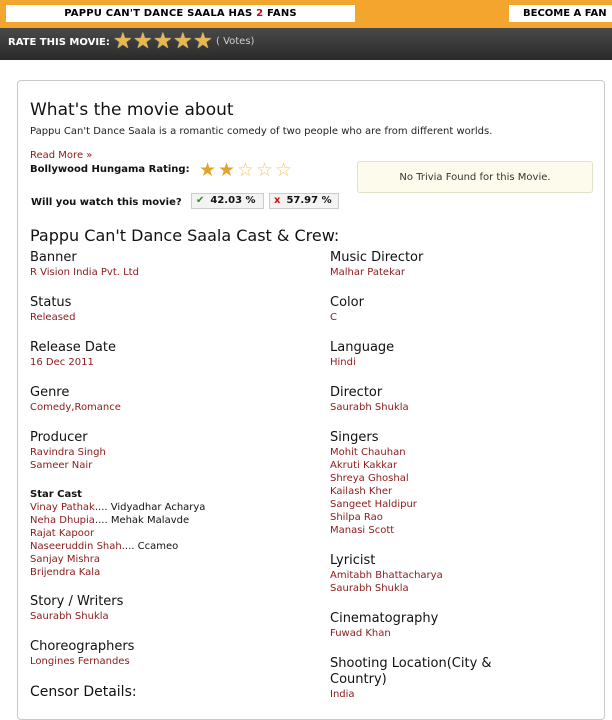 The image size is (612, 720). What do you see at coordinates (52, 309) in the screenshot?
I see `status-block: Status Released` at bounding box center [52, 309].